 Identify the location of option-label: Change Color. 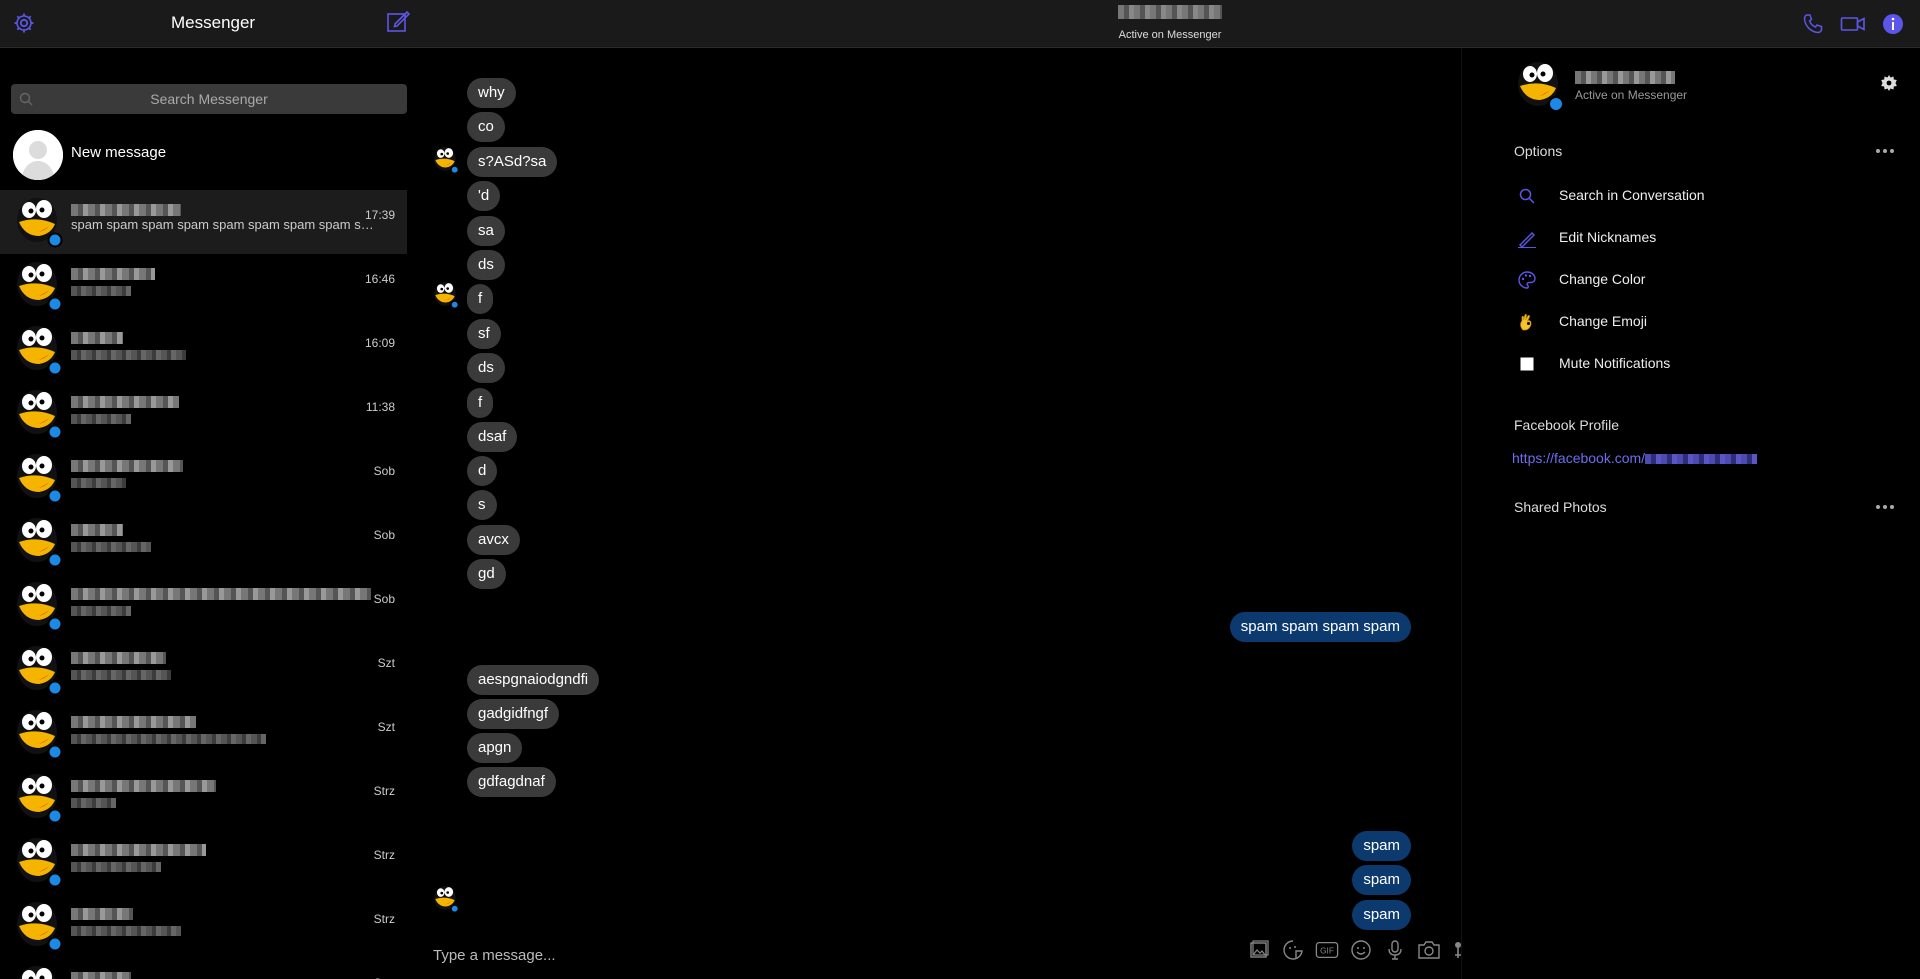
(1602, 279).